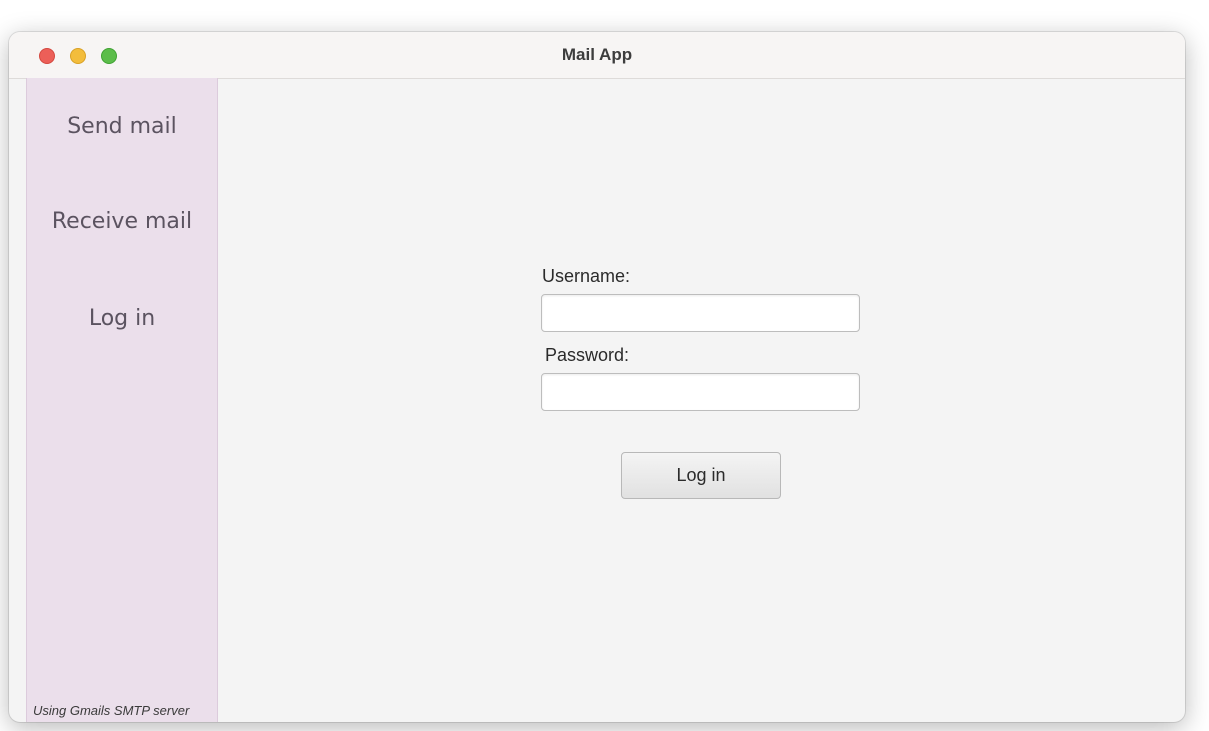  What do you see at coordinates (111, 710) in the screenshot?
I see `smtp-server-note: Using Gmails SMTP server` at bounding box center [111, 710].